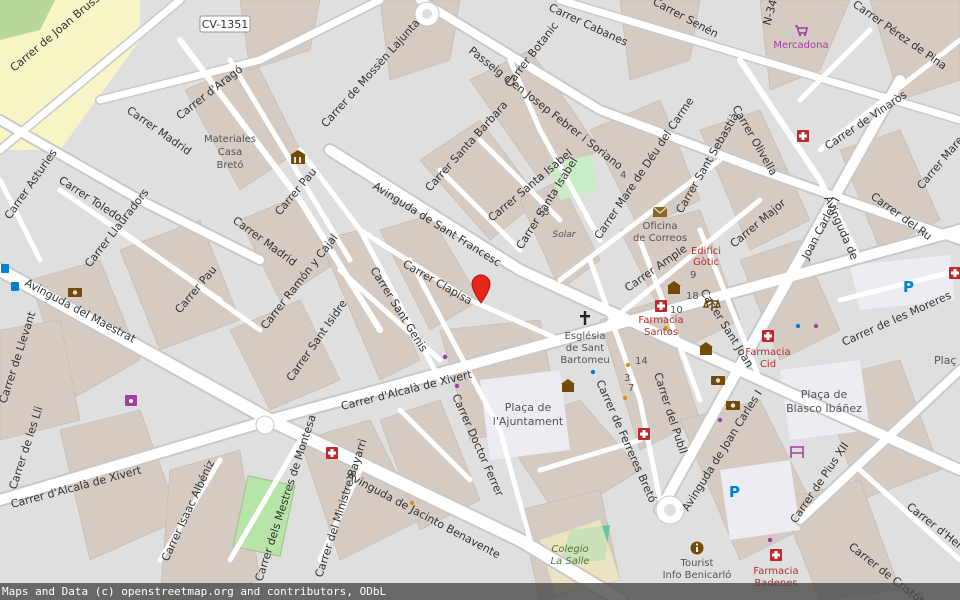 The height and width of the screenshot is (600, 960). What do you see at coordinates (230, 152) in the screenshot?
I see `poi-label: Casa` at bounding box center [230, 152].